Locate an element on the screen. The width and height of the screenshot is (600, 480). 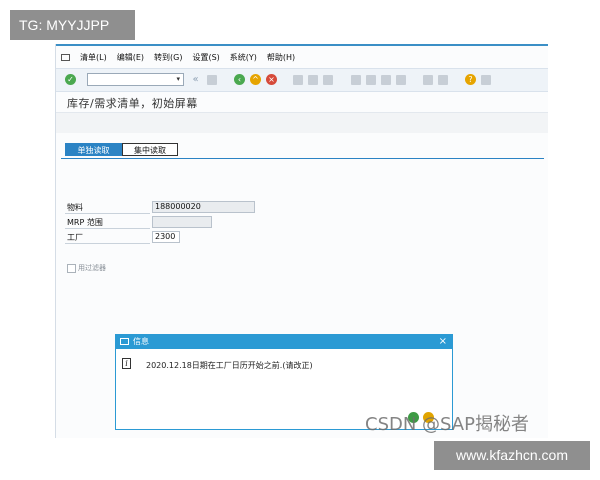
menu-help: 帮助(H) is located at coordinates (281, 57).